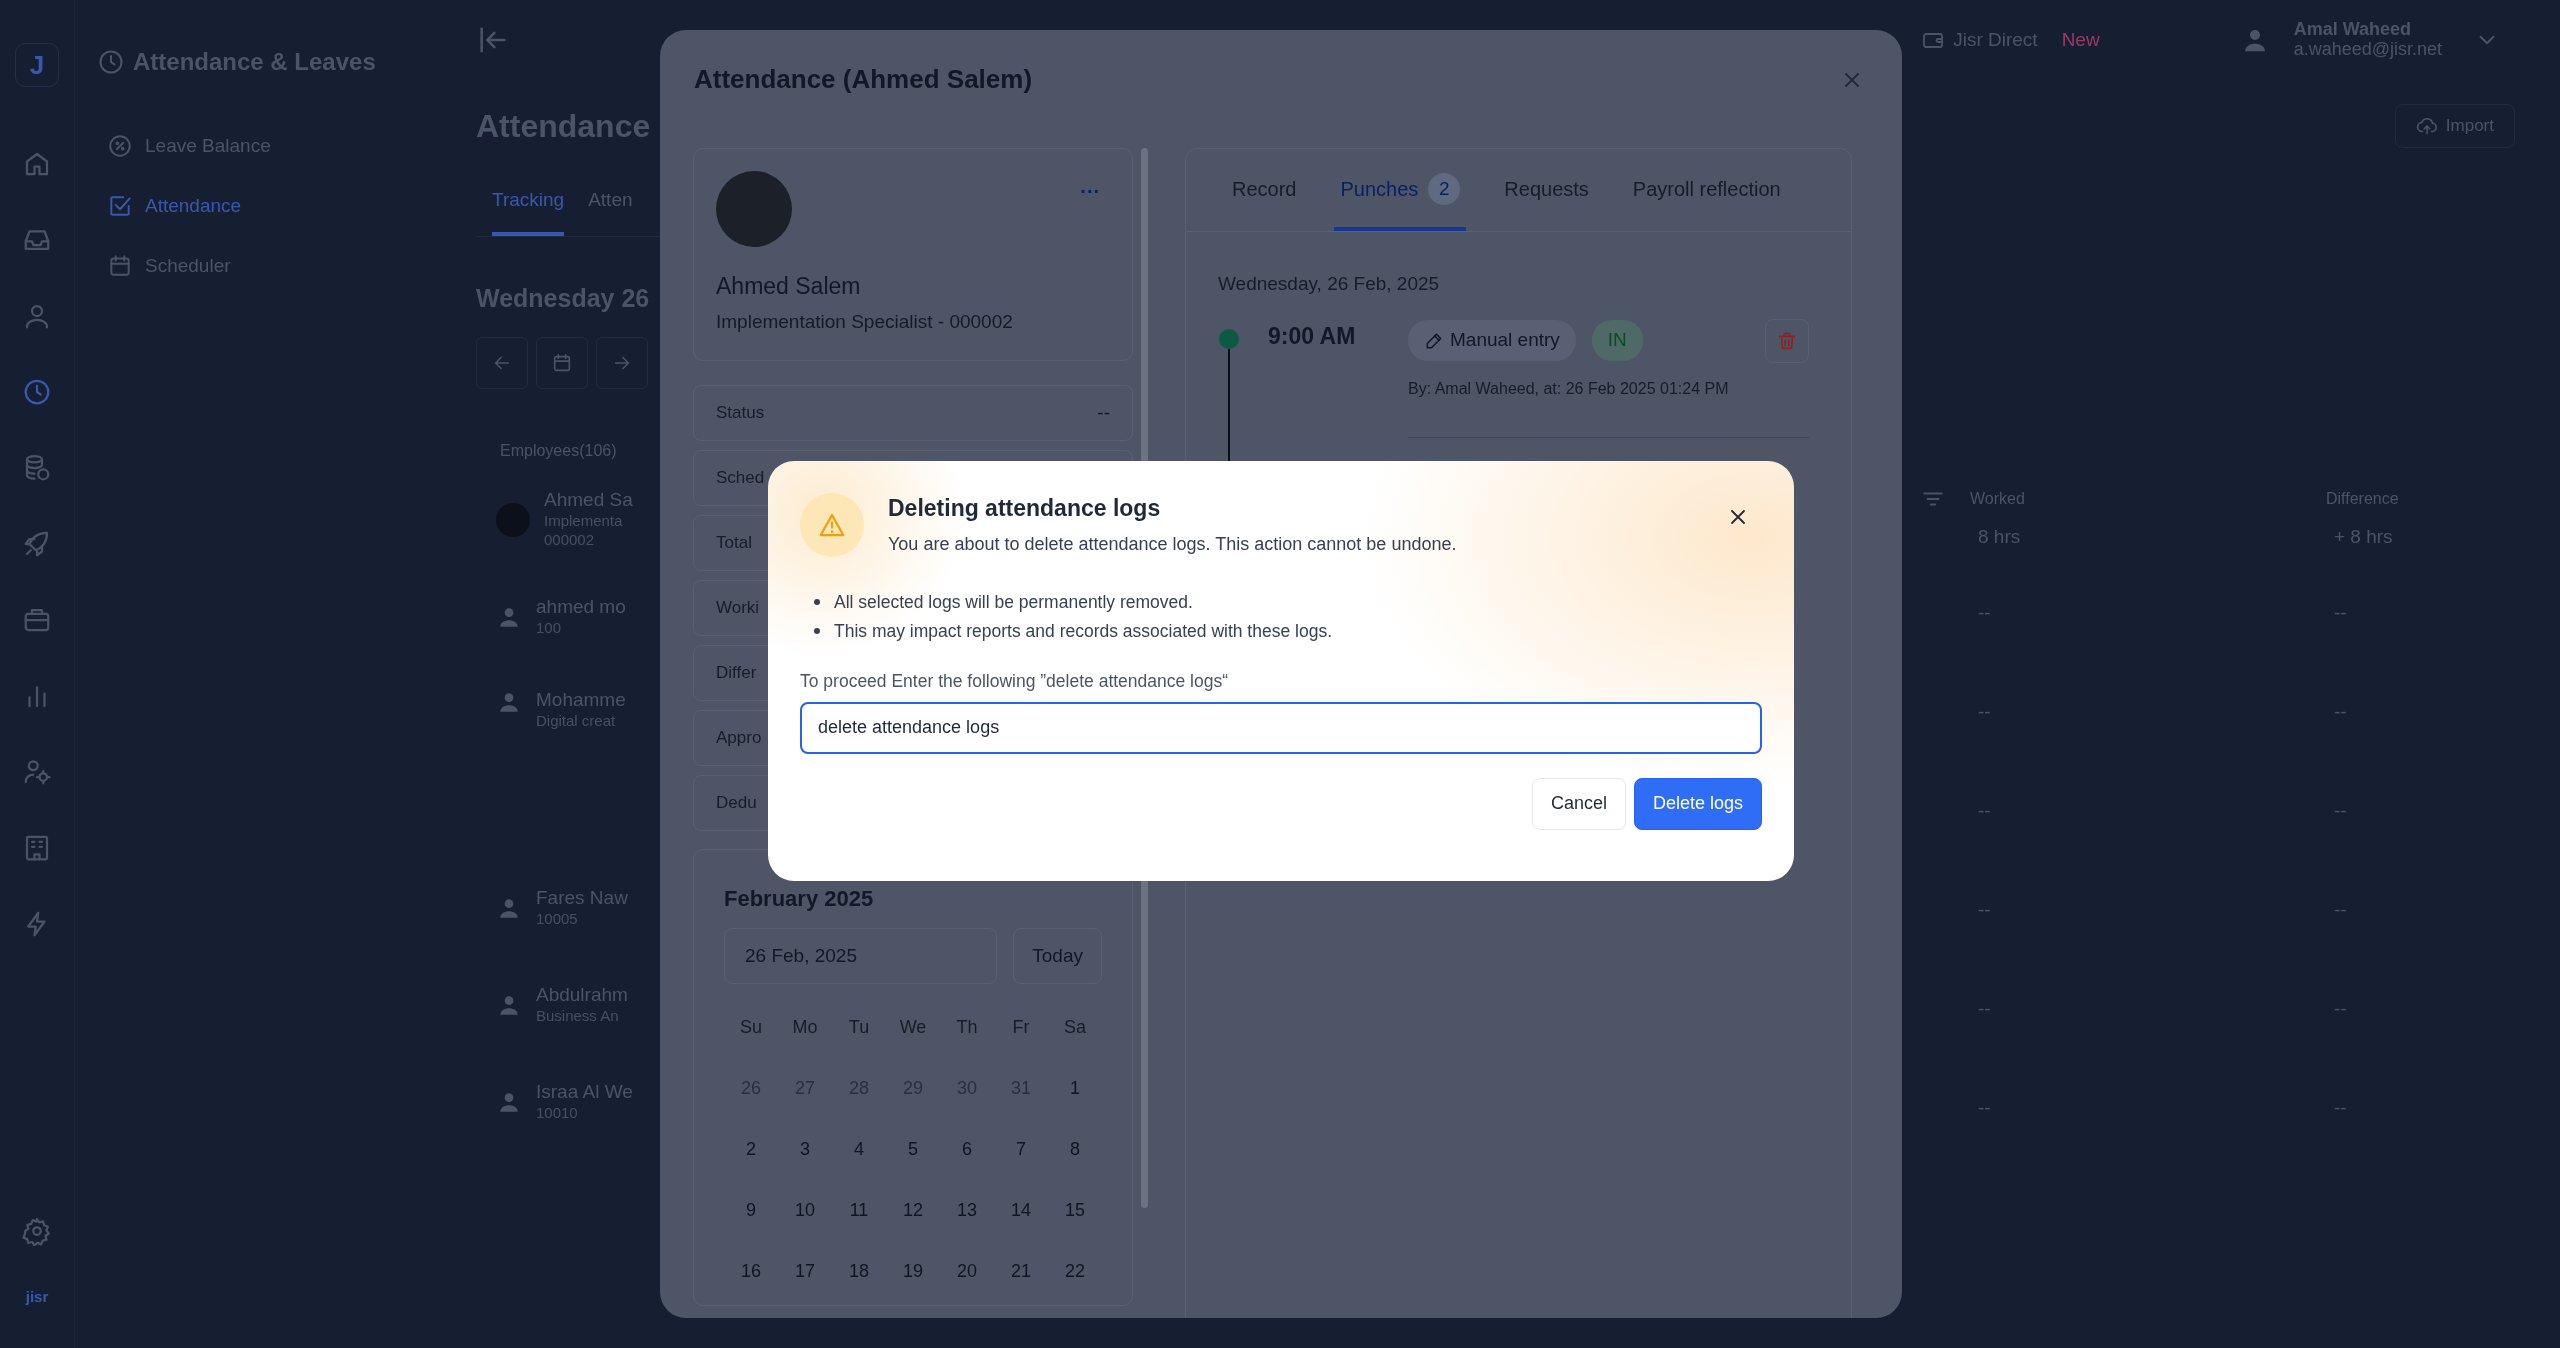  I want to click on weekday-label: Th, so click(967, 1028).